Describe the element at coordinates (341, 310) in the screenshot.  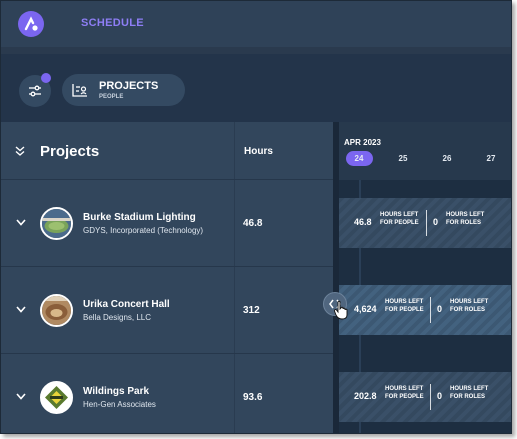
I see `hand-cursor-icon` at that location.